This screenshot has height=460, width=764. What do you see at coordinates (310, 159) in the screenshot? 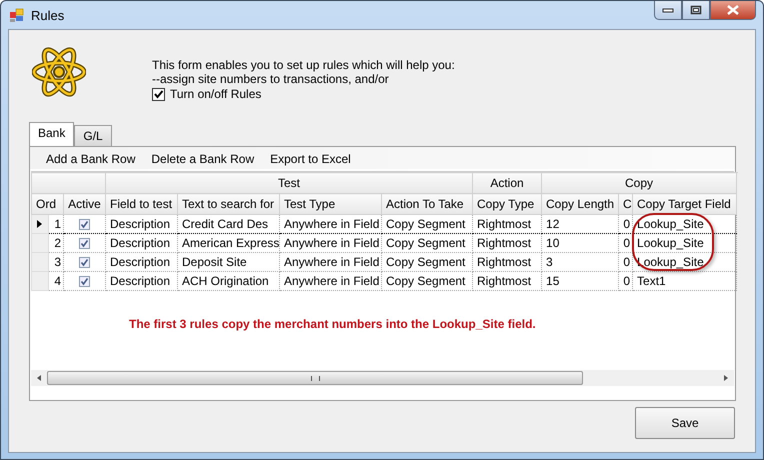
I see `toolbar-item: Export to Excel` at bounding box center [310, 159].